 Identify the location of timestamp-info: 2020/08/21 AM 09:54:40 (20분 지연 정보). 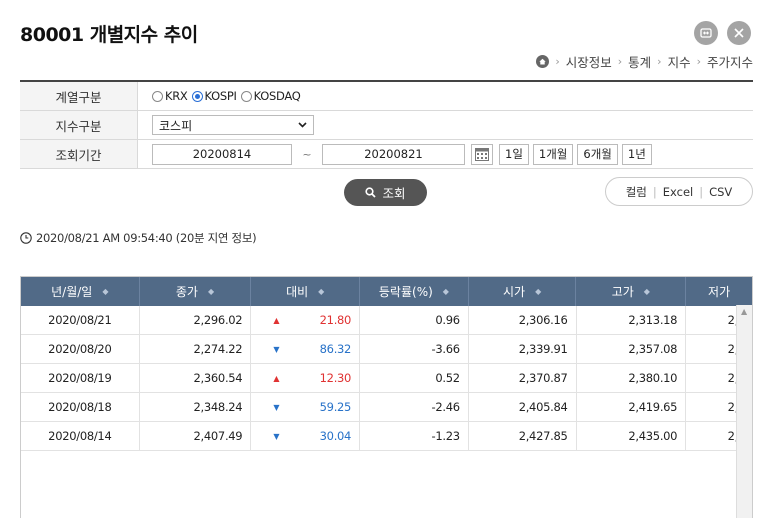
(138, 238).